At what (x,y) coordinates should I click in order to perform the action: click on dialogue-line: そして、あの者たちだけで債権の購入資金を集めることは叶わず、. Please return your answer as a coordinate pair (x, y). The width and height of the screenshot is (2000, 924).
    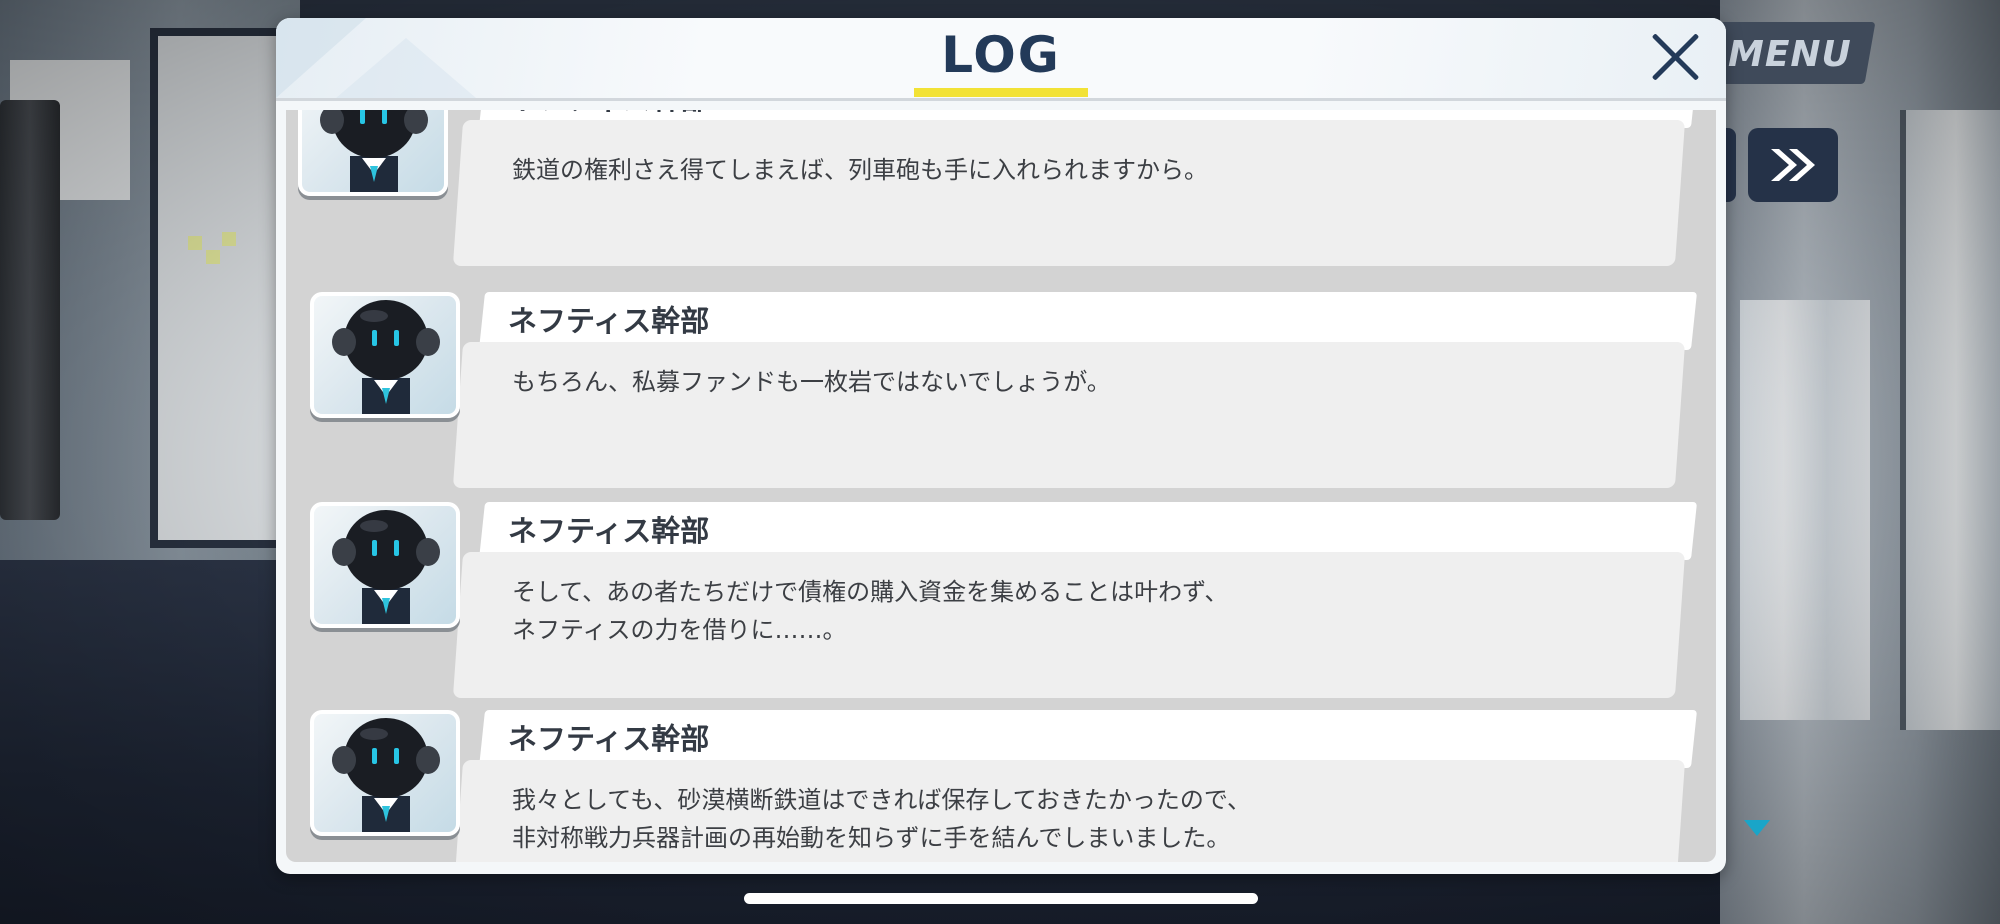
    Looking at the image, I should click on (870, 592).